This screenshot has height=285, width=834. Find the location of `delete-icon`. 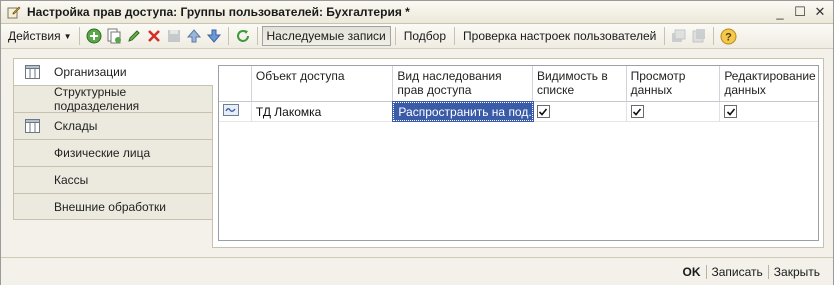

delete-icon is located at coordinates (153, 36).